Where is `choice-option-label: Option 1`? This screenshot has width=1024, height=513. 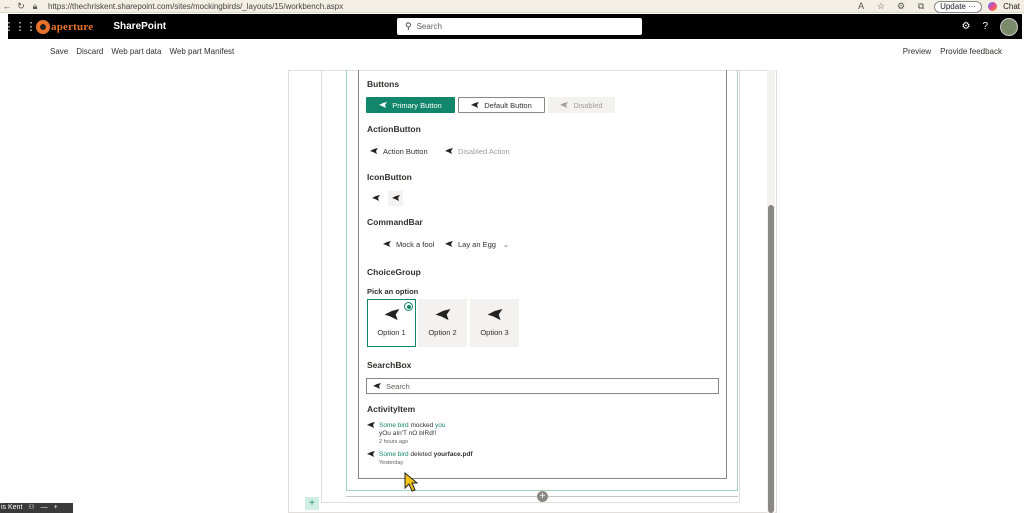
choice-option-label: Option 1 is located at coordinates (391, 332).